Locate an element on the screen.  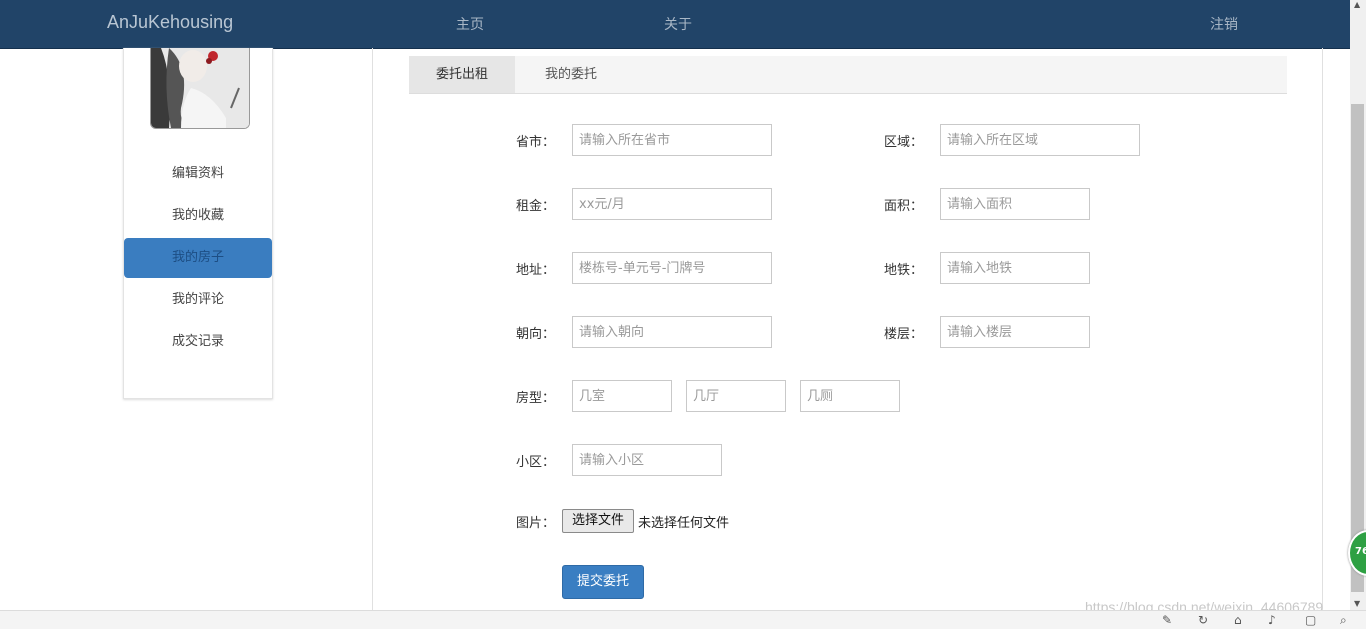
scroll-down-arrow-icon: ▼ is located at coordinates (1357, 603).